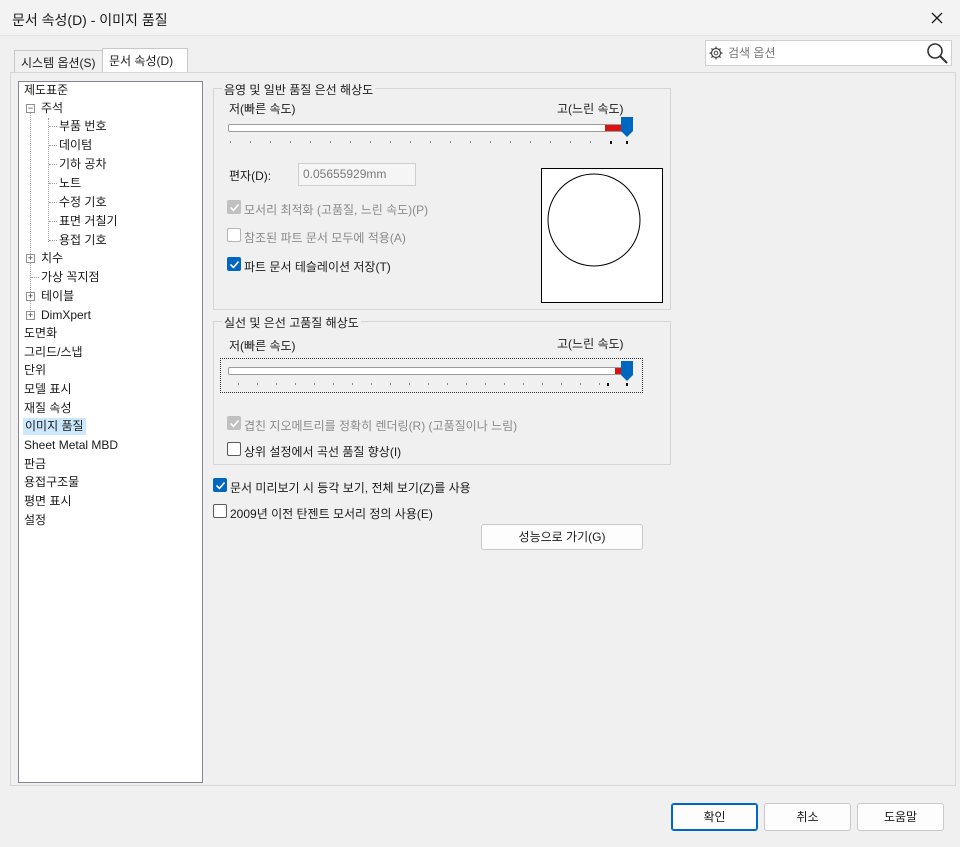  I want to click on group-title: 실선 및 은선 고품질 해상도, so click(291, 322).